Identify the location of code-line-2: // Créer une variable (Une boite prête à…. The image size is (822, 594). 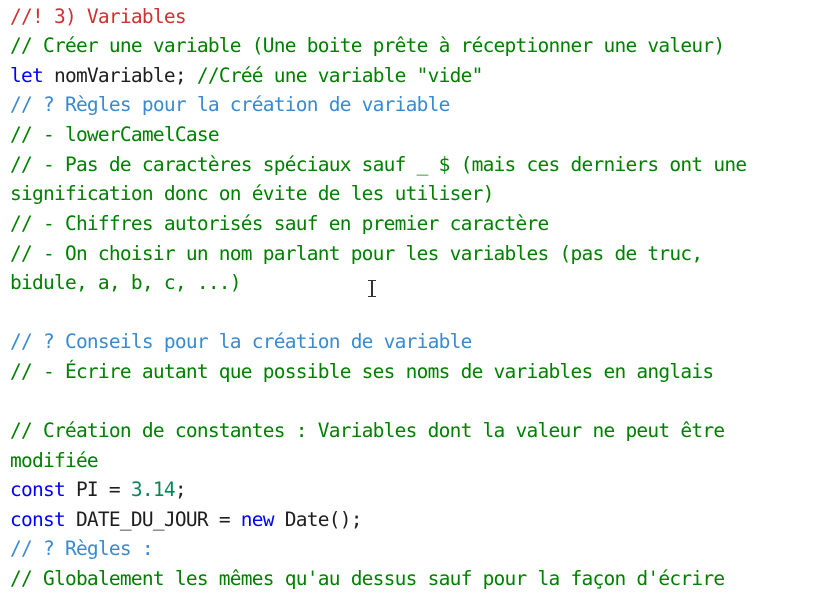
(367, 45).